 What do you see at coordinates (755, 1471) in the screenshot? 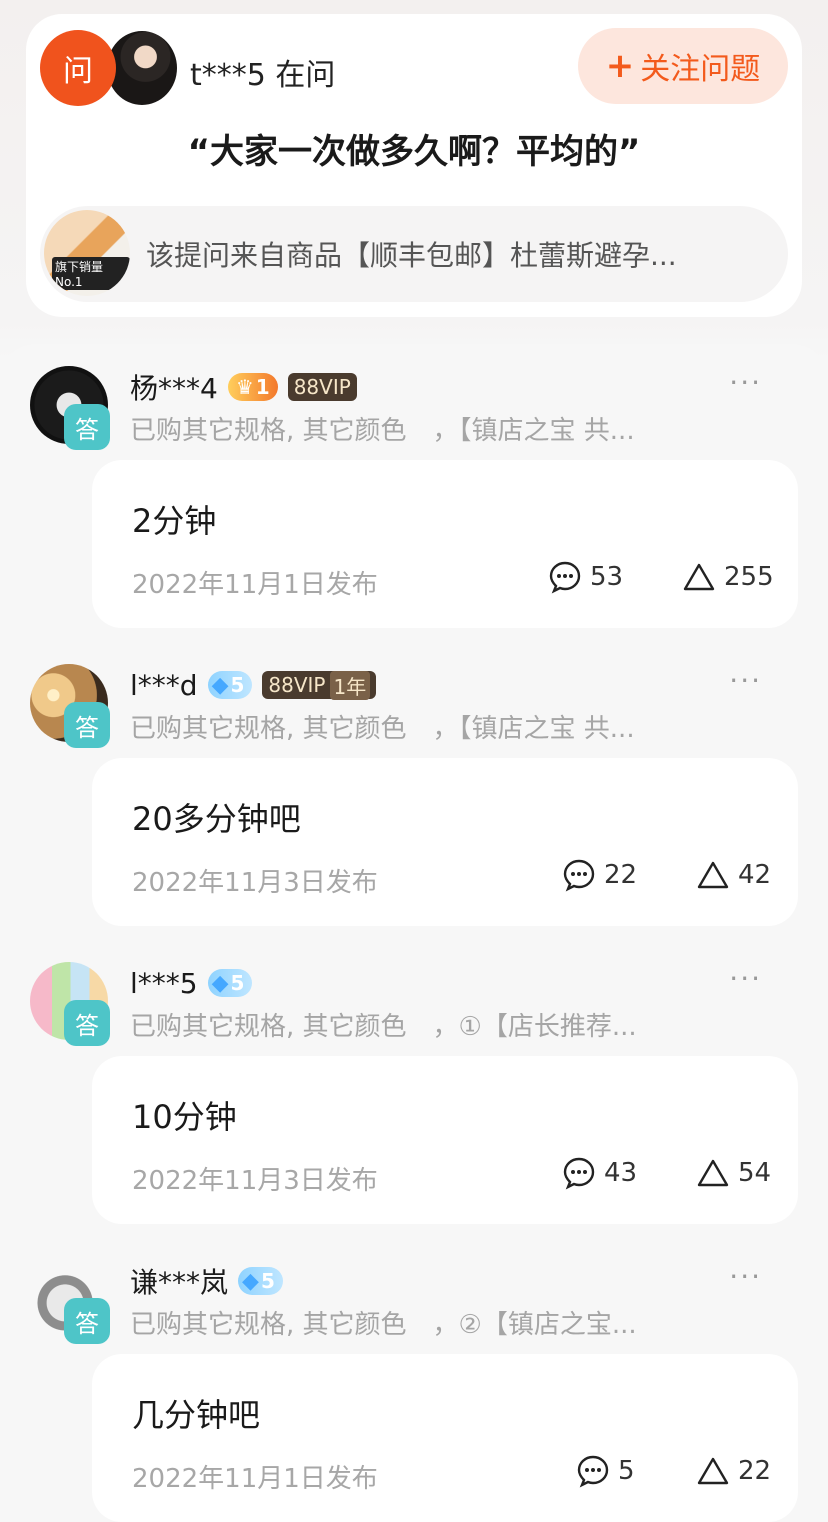
I see `like-count: 22` at bounding box center [755, 1471].